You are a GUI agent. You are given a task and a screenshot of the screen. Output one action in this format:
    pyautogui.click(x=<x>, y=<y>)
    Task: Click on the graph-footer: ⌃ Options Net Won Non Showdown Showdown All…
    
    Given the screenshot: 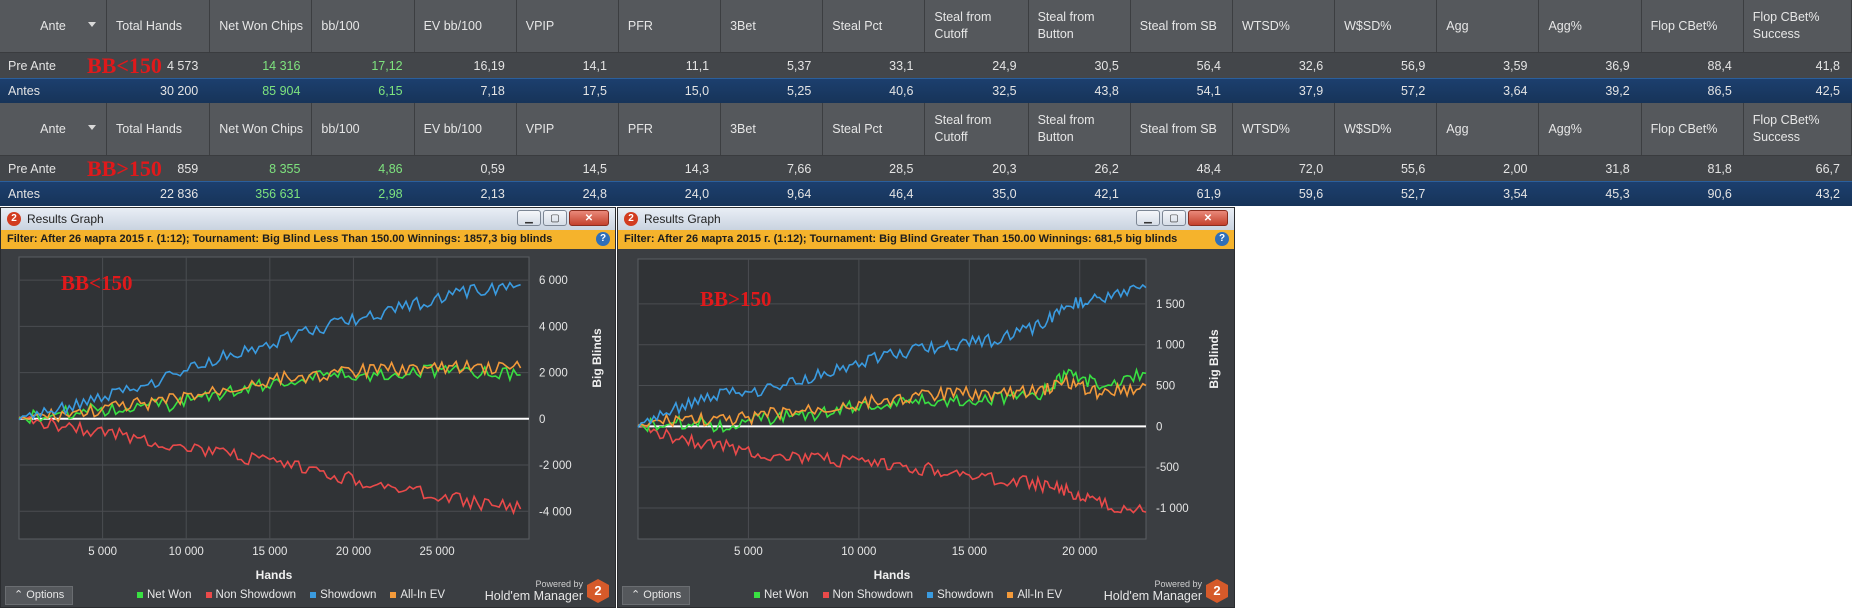 What is the action you would take?
    pyautogui.click(x=308, y=593)
    